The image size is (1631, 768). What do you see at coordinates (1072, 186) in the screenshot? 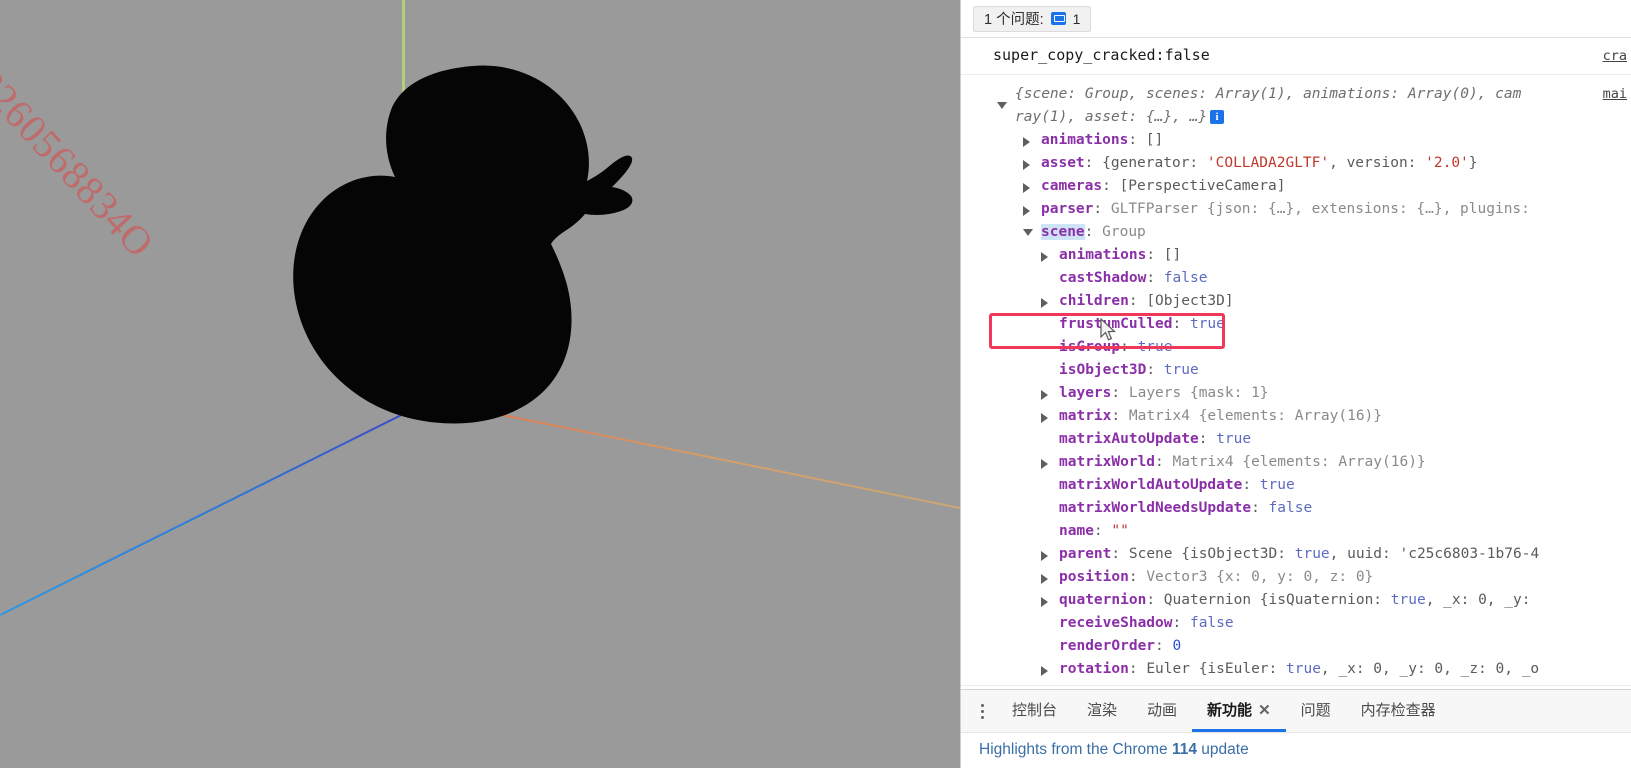
I see `property-key: cameras` at bounding box center [1072, 186].